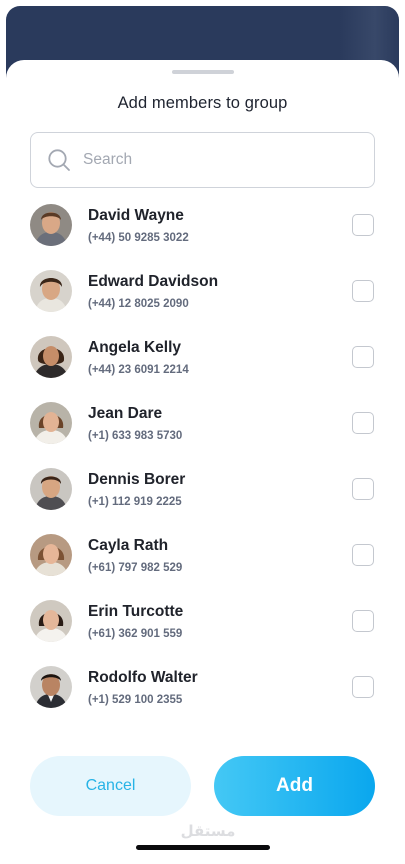 This screenshot has height=864, width=405. I want to click on member-row: Edward Davidson (+44) 12 8025 2090, so click(202, 297).